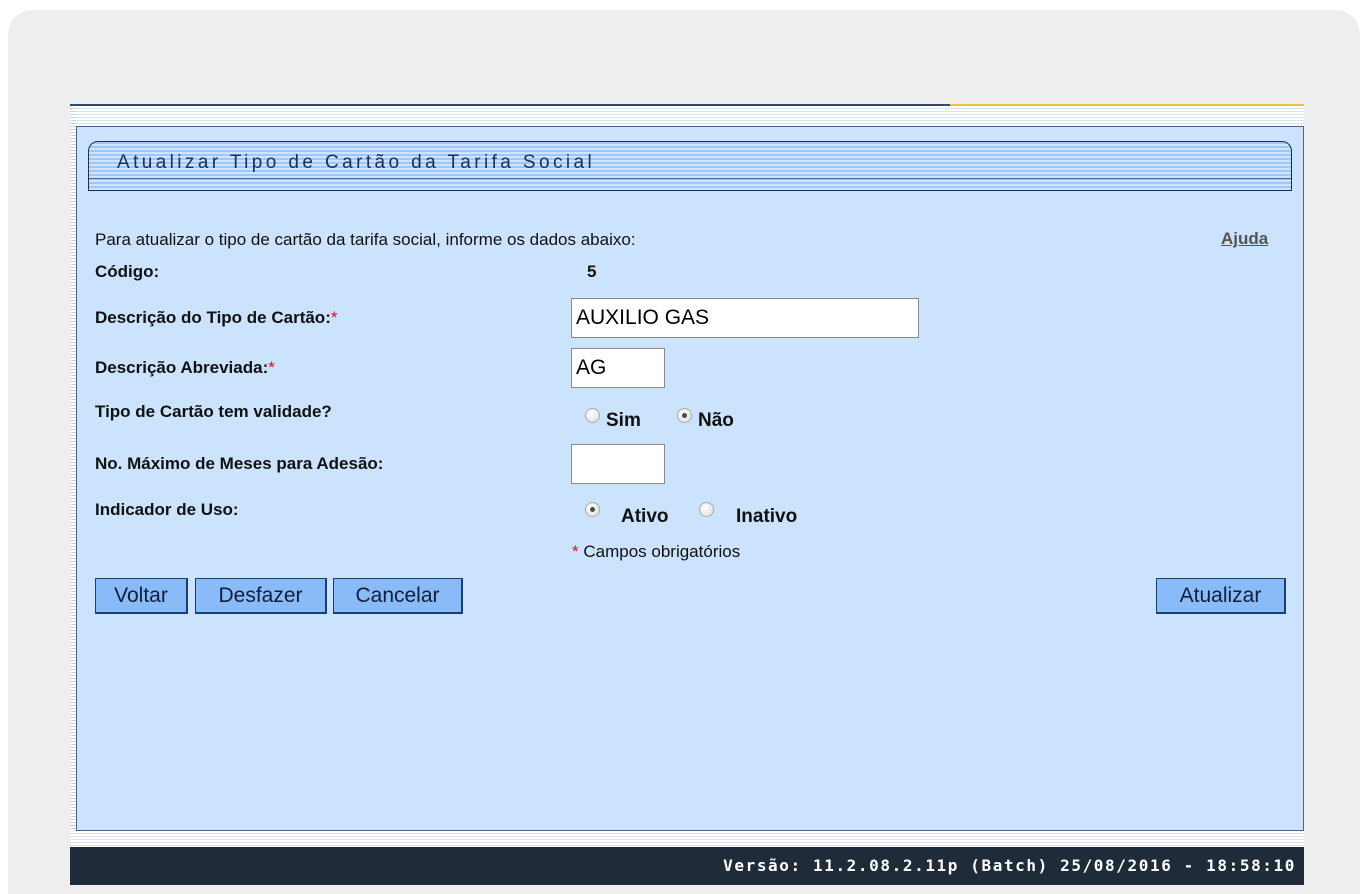 The width and height of the screenshot is (1360, 894). Describe the element at coordinates (618, 464) in the screenshot. I see `meses-input` at that location.